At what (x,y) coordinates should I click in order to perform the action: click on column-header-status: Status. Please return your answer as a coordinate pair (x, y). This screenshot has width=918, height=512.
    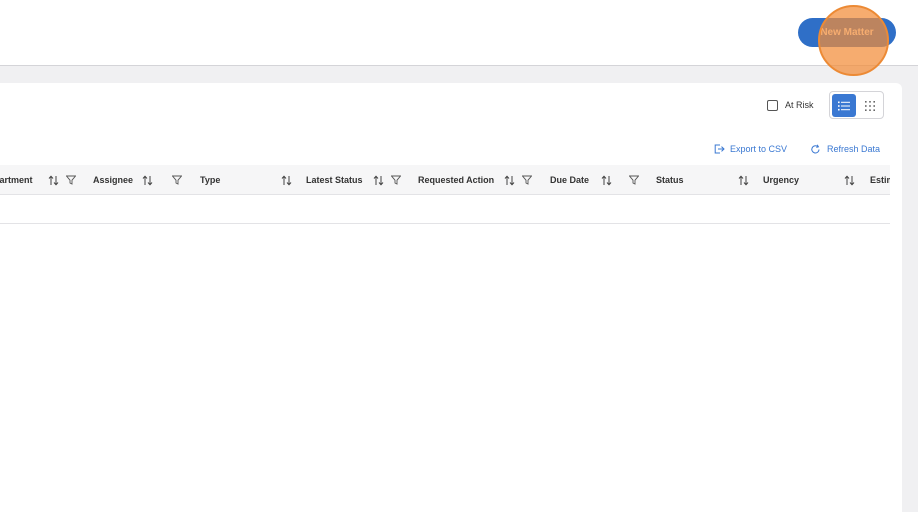
    Looking at the image, I should click on (670, 179).